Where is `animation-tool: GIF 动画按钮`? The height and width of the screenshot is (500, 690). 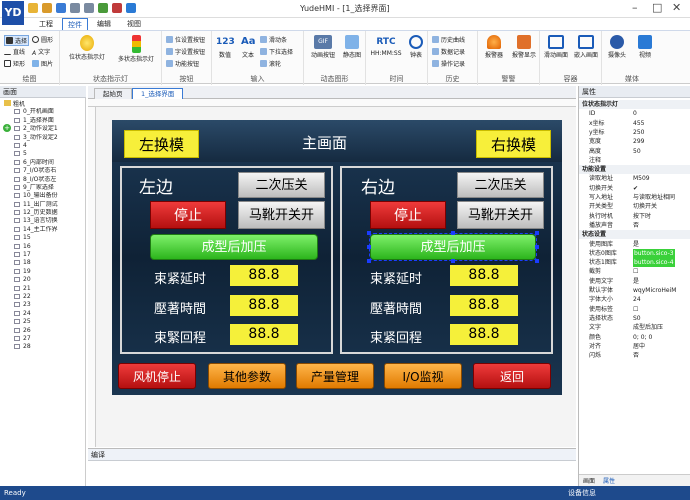
animation-tool: GIF 动画按钮 is located at coordinates (323, 47).